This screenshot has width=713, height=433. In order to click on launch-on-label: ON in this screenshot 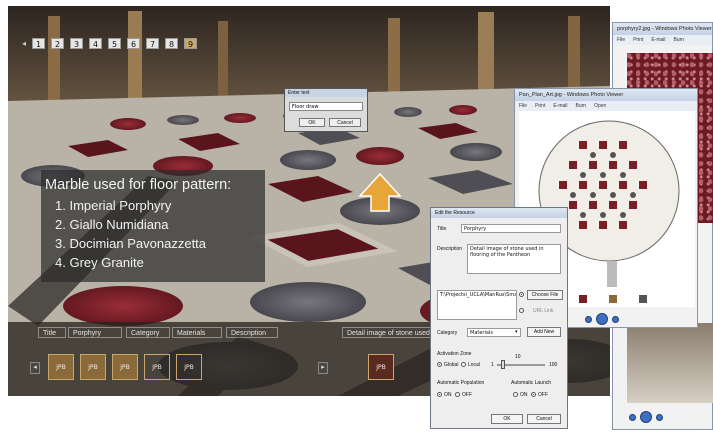, I will do `click(524, 395)`.